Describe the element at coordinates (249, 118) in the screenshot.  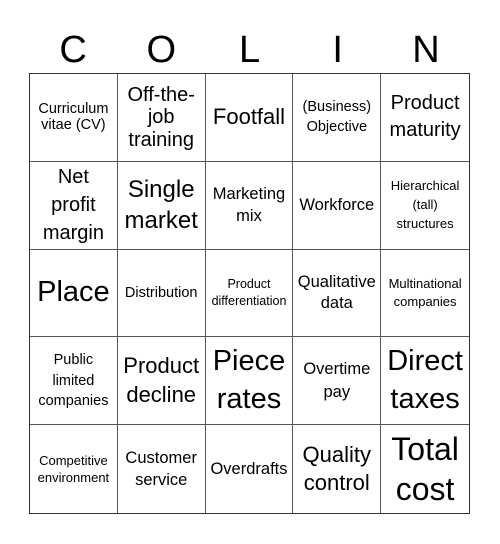
I see `bingo-cell: Footfall` at that location.